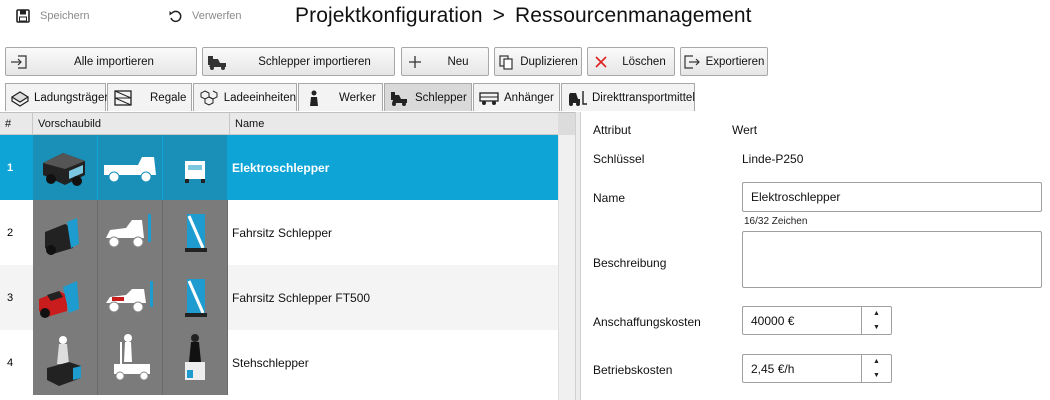 The width and height of the screenshot is (1050, 400). I want to click on tab-ladungstraeger: Ladungsträger, so click(57, 97).